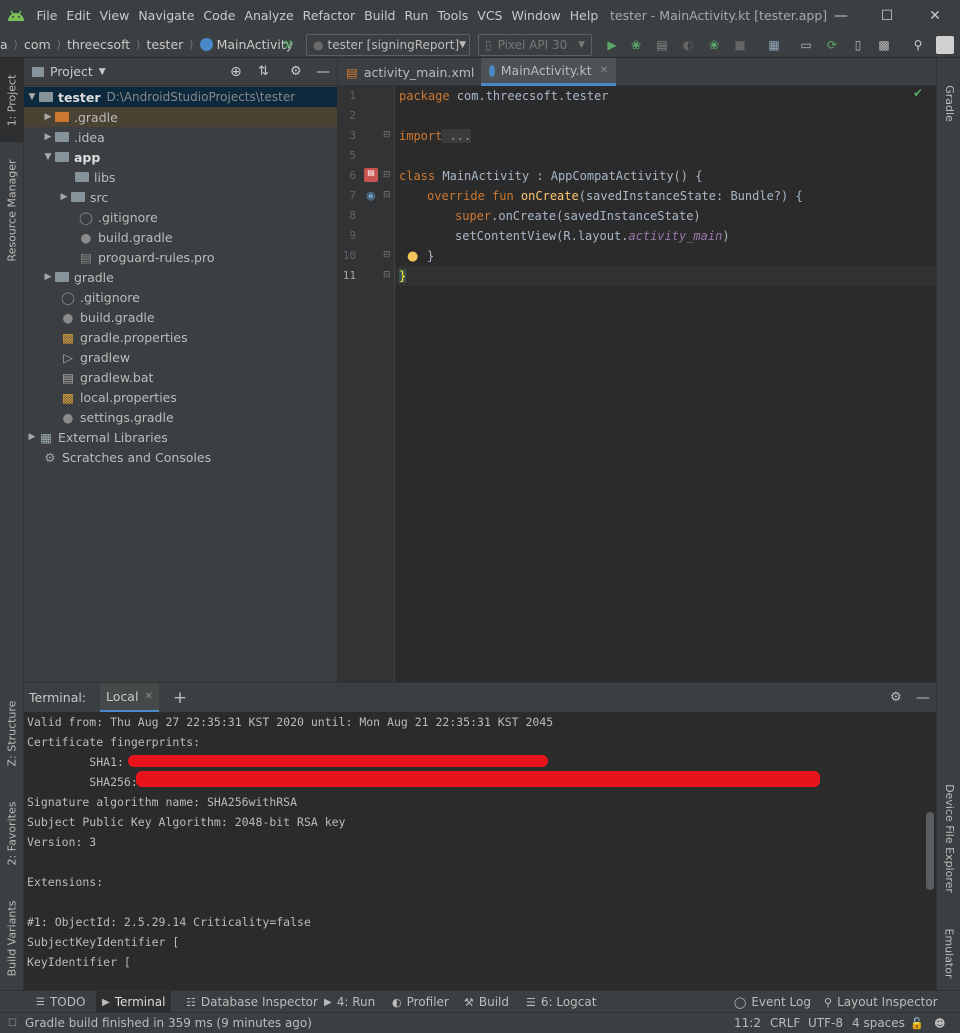 This screenshot has height=1033, width=960. What do you see at coordinates (349, 1002) in the screenshot?
I see `tool-tab-run: ▶ 4: Run` at bounding box center [349, 1002].